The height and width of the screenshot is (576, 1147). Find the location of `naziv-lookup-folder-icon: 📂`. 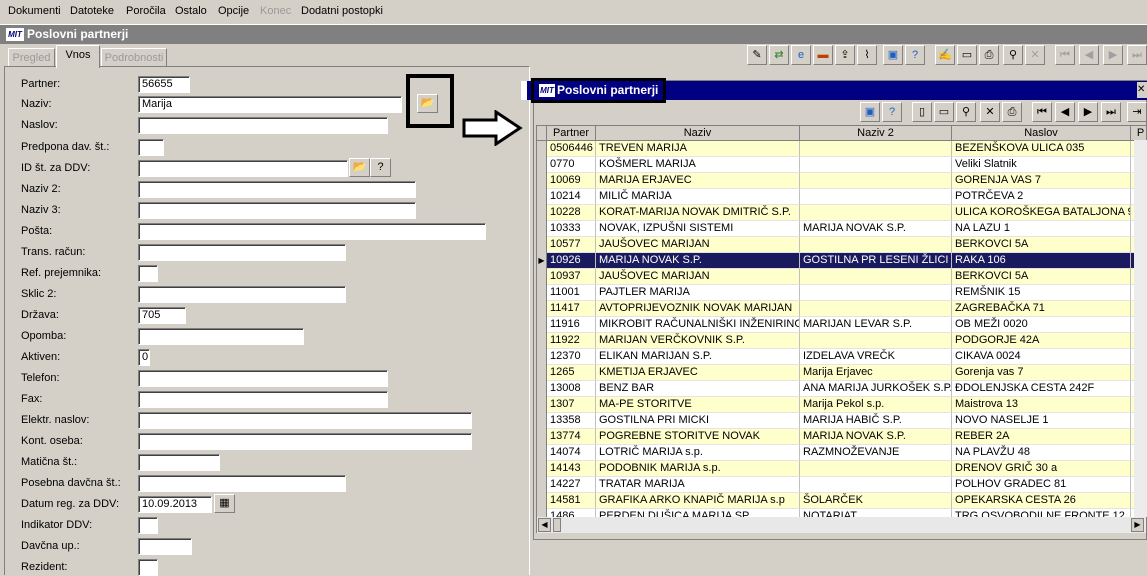

naziv-lookup-folder-icon: 📂 is located at coordinates (427, 103).